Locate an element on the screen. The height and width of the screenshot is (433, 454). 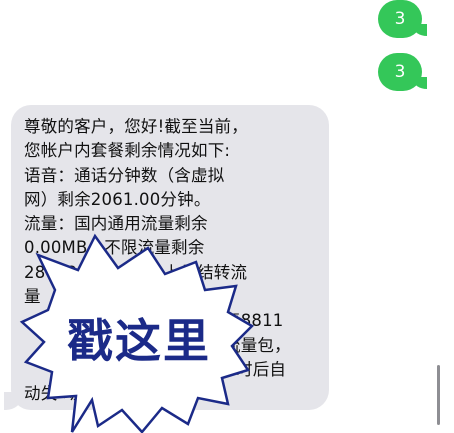
message-line: 流量：国内通用流量剩余 is located at coordinates (116, 224).